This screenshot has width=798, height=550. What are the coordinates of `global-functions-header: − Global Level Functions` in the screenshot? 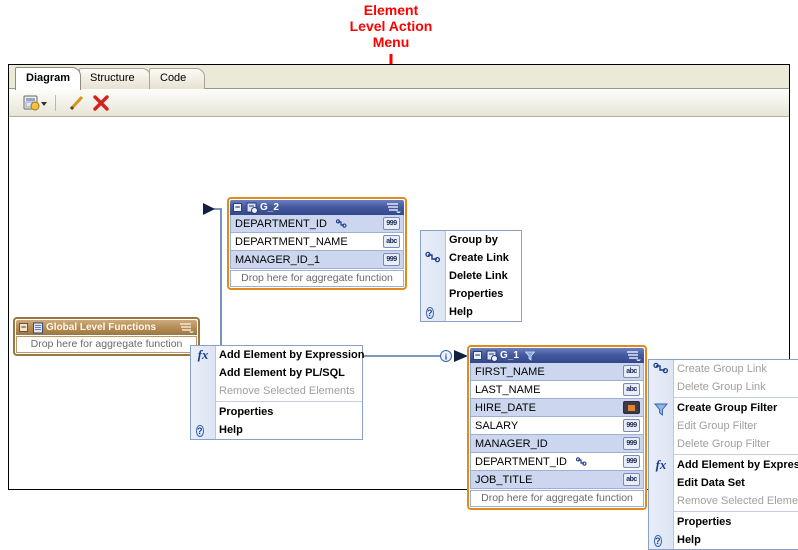 It's located at (106, 327).